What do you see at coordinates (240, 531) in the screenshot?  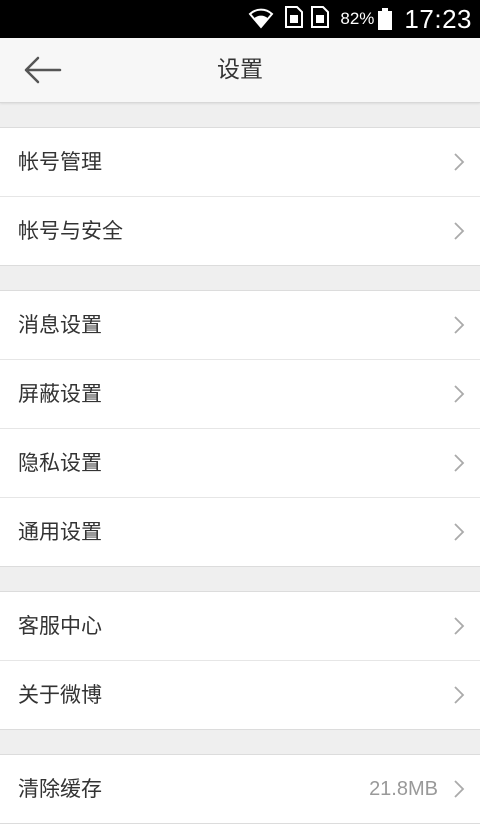 I see `settings-item-general: 通用设置` at bounding box center [240, 531].